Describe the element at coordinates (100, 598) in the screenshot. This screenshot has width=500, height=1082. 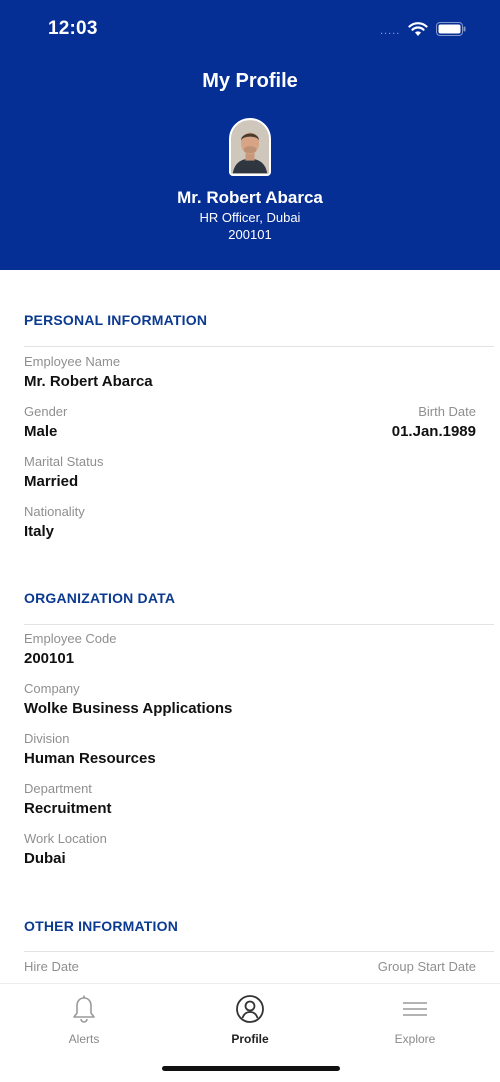
I see `section-title-organization: ORGANIZATION DATA` at that location.